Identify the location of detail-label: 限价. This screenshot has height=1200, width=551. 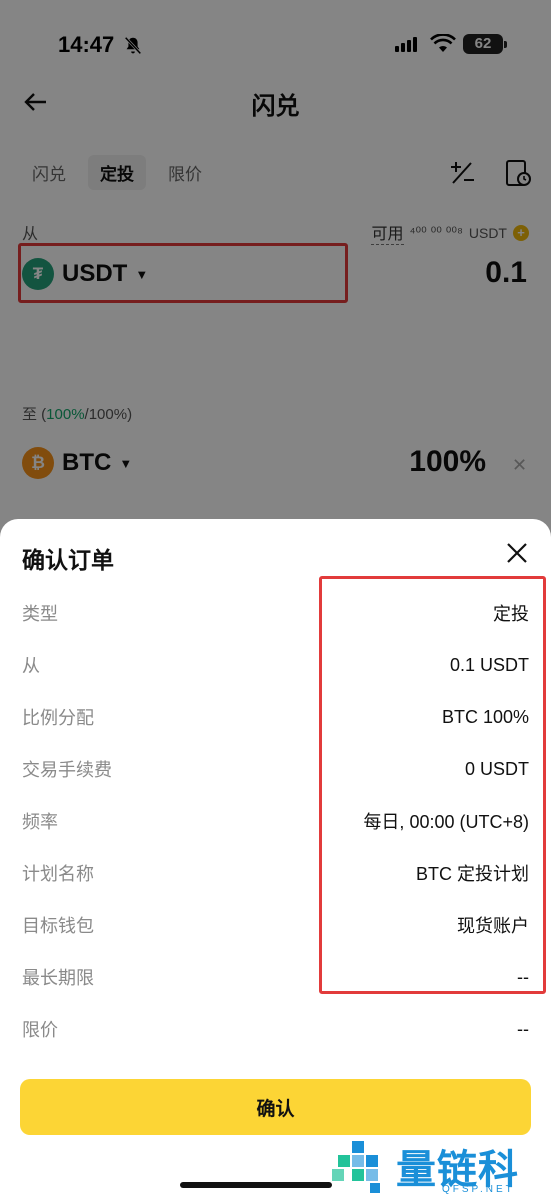
(40, 1030).